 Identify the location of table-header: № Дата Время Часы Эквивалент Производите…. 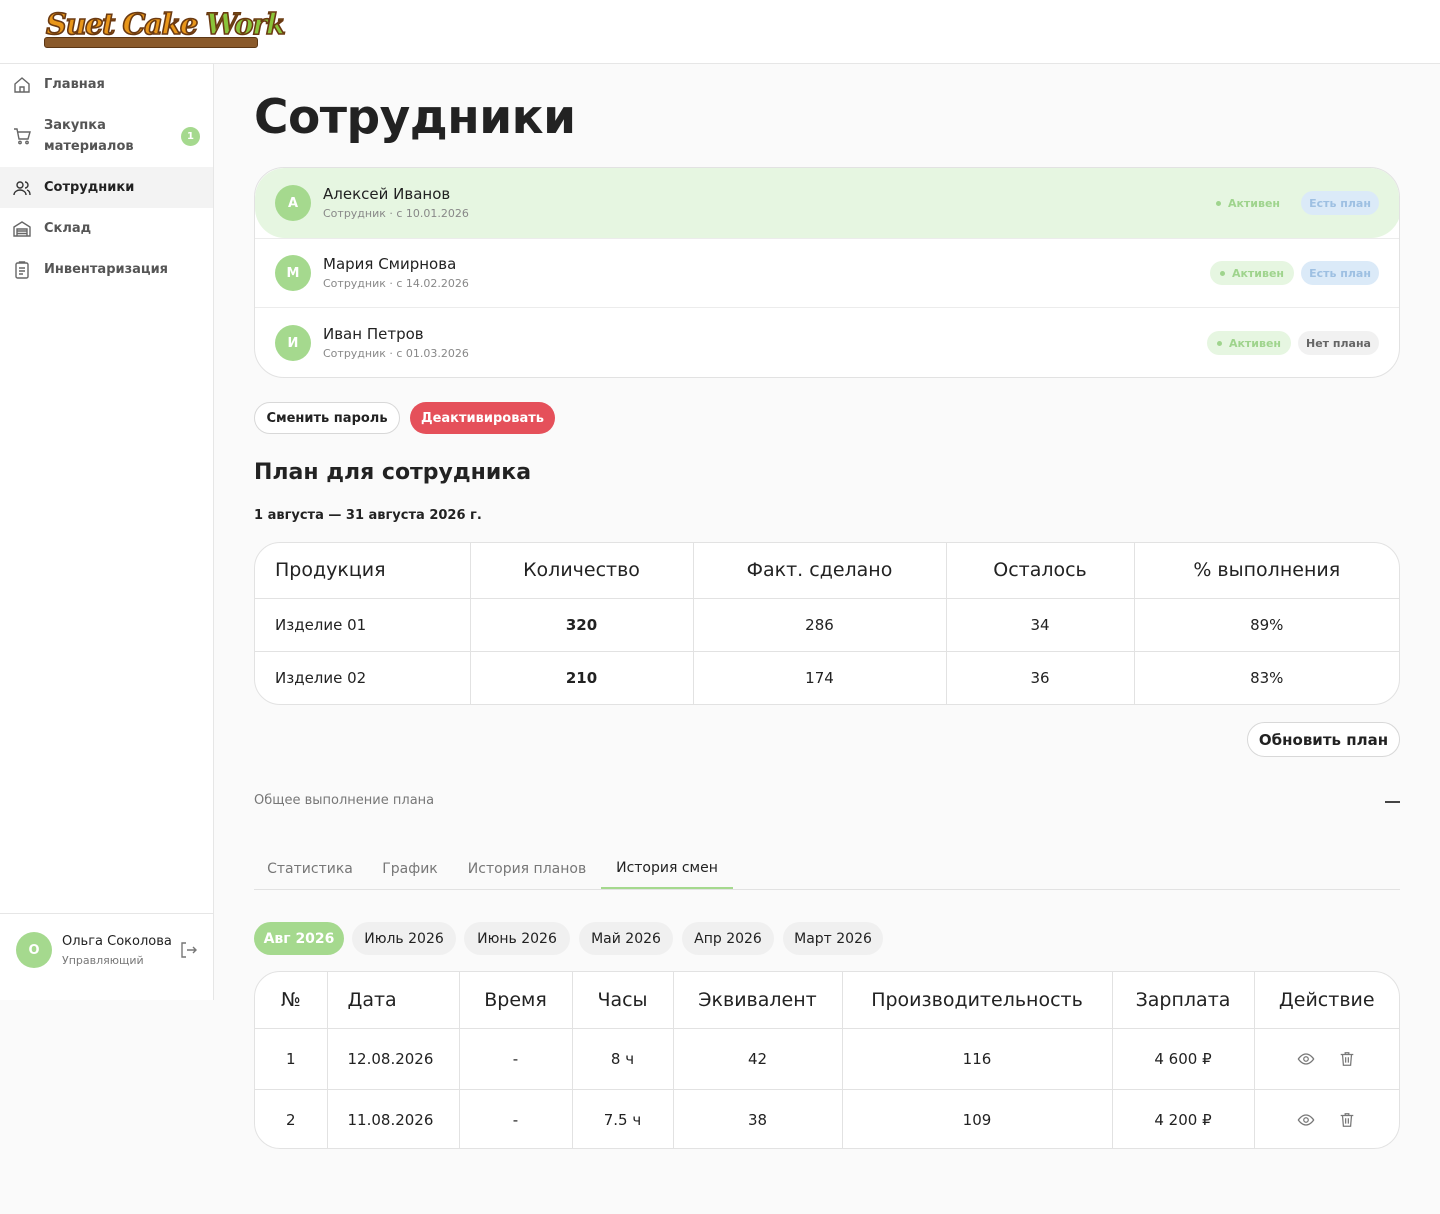
(827, 1000).